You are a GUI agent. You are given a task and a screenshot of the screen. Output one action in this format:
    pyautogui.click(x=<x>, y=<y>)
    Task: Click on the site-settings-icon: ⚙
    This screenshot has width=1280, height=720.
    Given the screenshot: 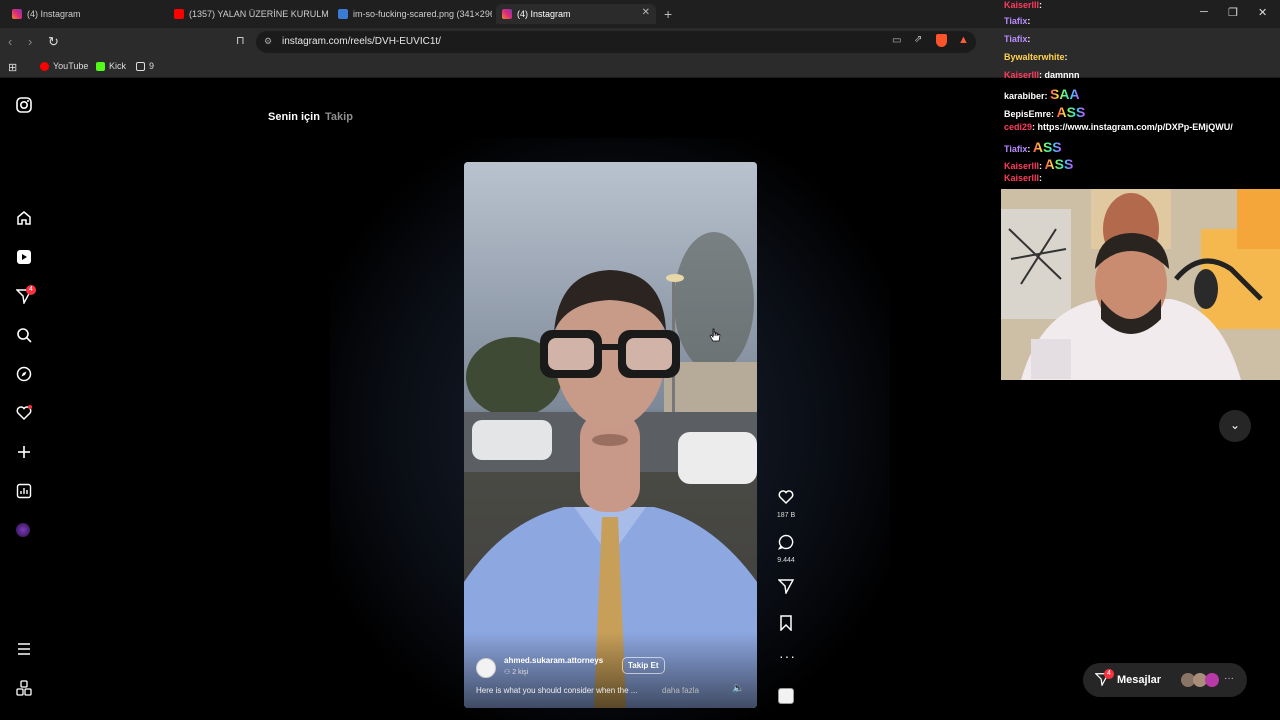 What is the action you would take?
    pyautogui.click(x=268, y=41)
    